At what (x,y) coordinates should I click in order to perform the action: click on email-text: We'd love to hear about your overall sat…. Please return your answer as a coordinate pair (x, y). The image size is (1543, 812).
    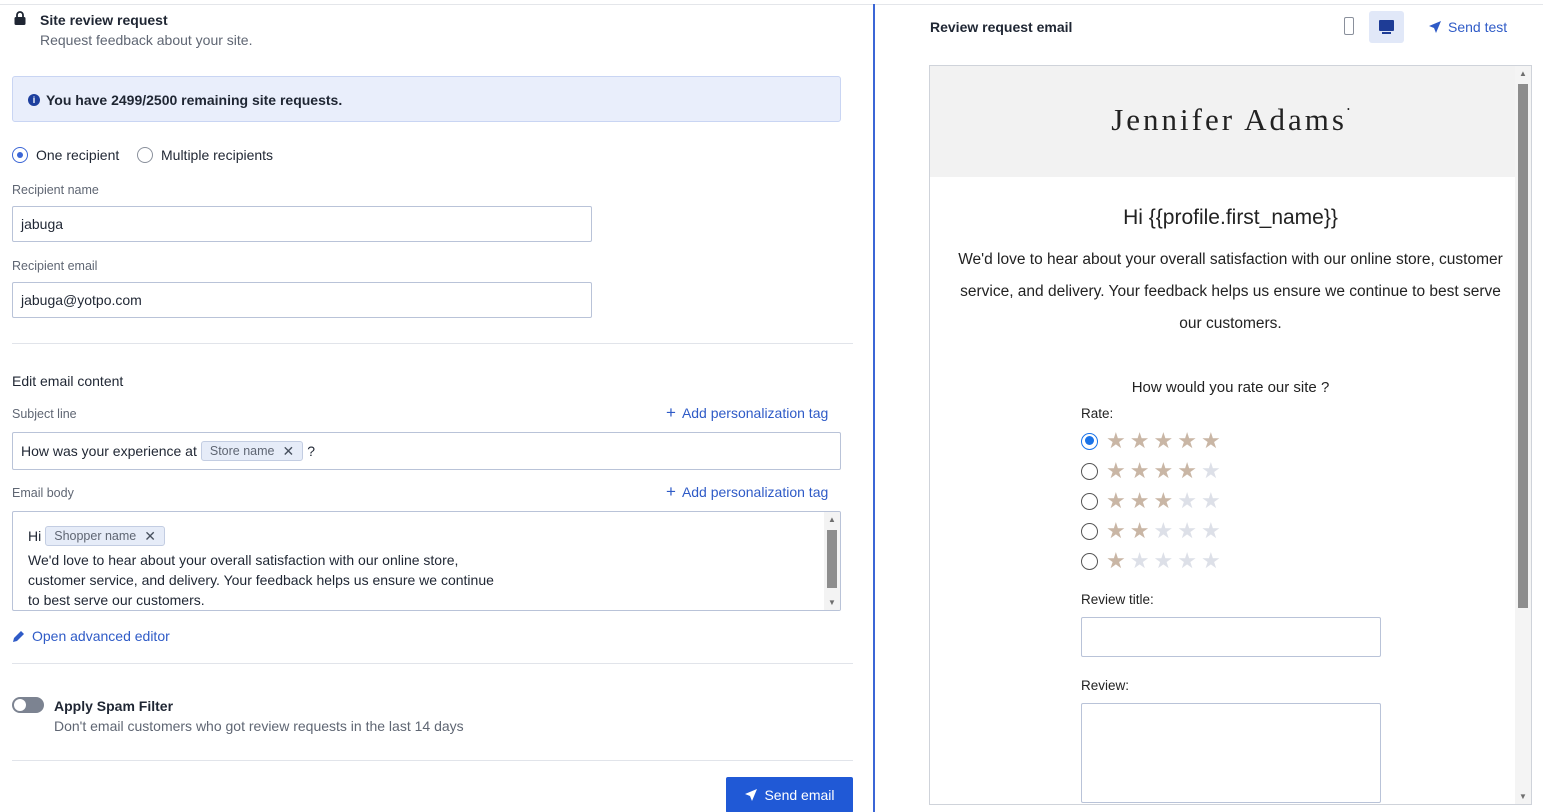
    Looking at the image, I should click on (1230, 291).